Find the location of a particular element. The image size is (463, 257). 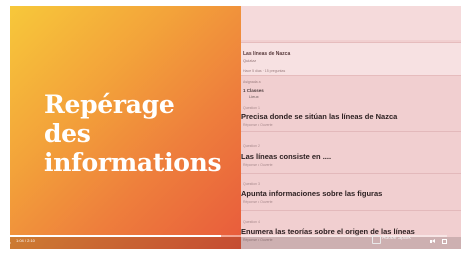

slide-title-line-3: informations is located at coordinates (133, 162).